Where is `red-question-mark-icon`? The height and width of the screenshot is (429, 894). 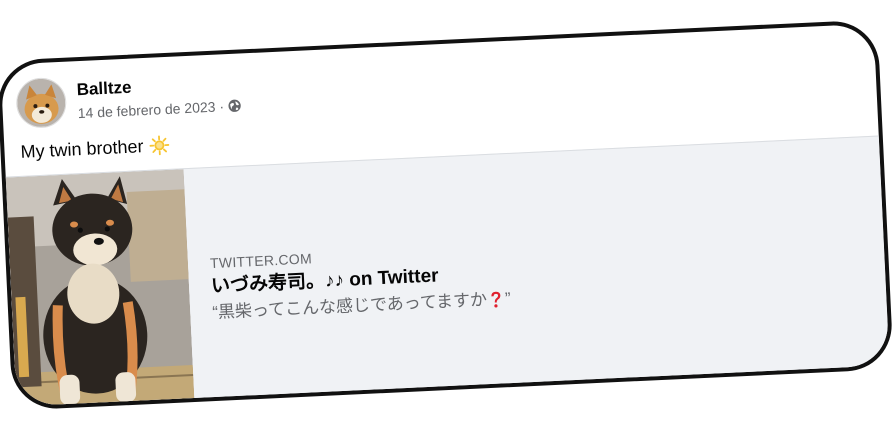
red-question-mark-icon is located at coordinates (496, 299).